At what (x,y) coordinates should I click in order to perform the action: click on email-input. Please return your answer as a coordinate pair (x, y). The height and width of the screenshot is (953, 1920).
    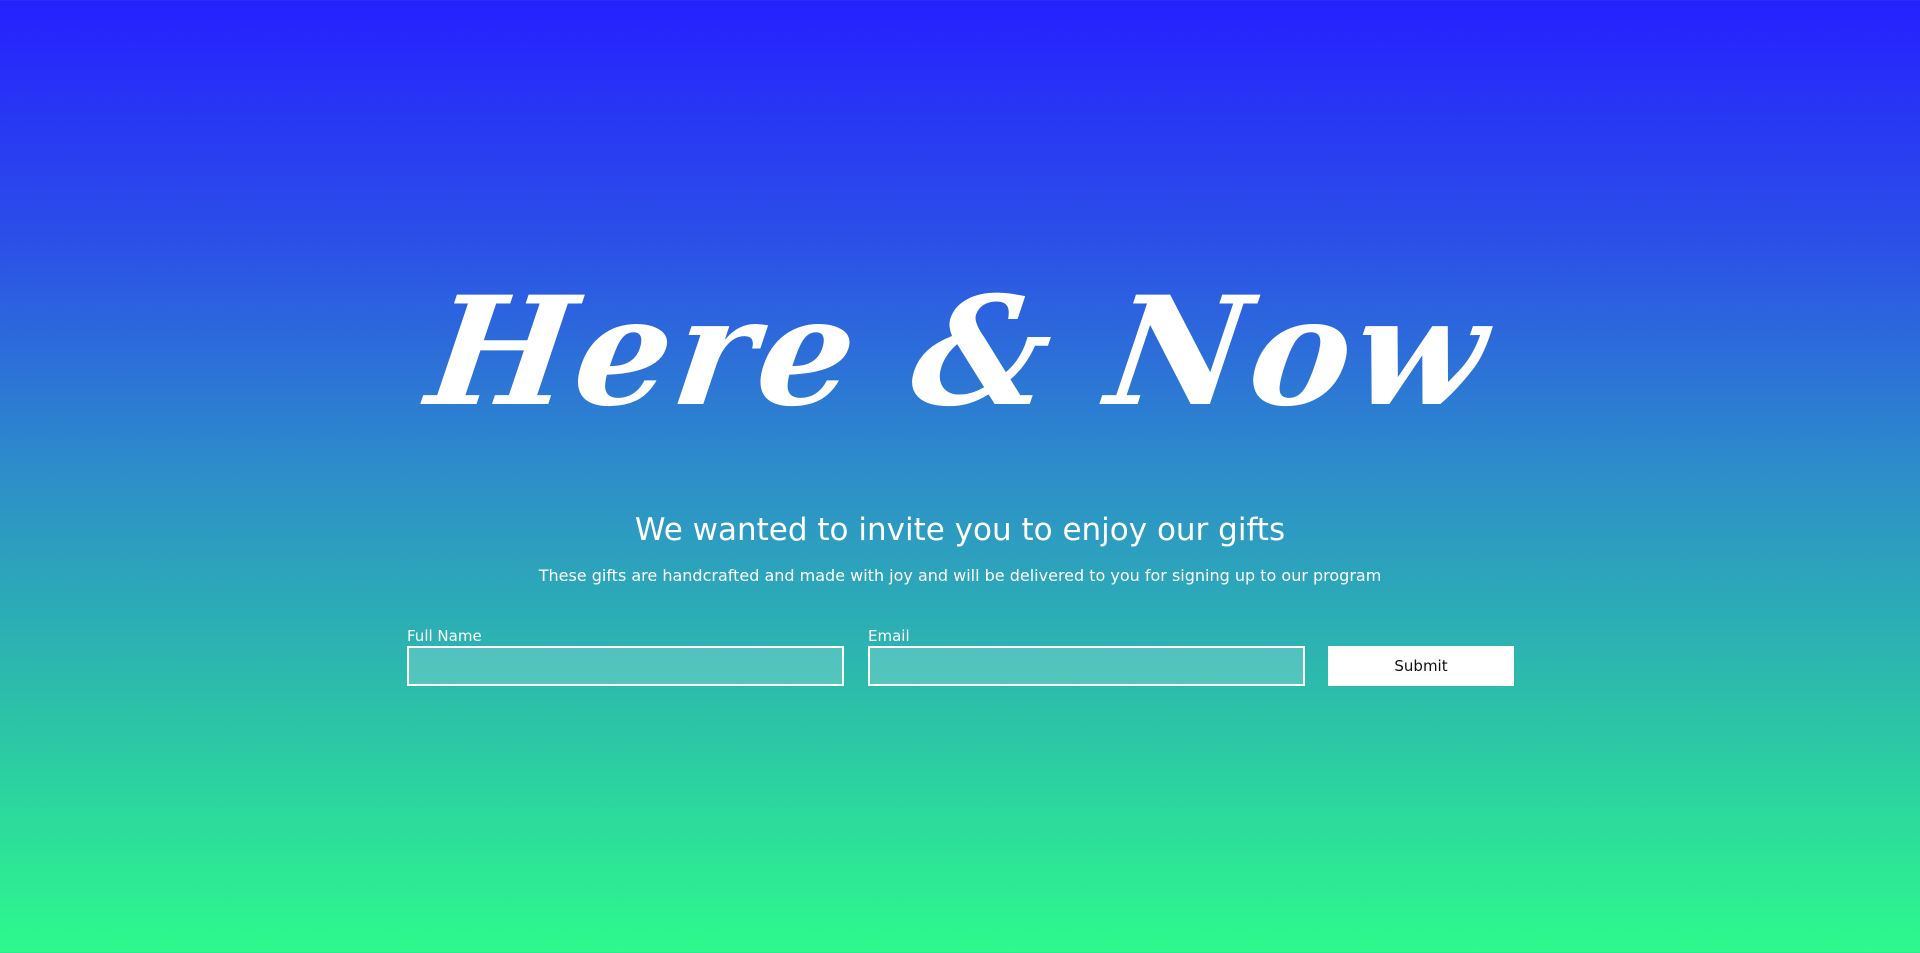
    Looking at the image, I should click on (1086, 666).